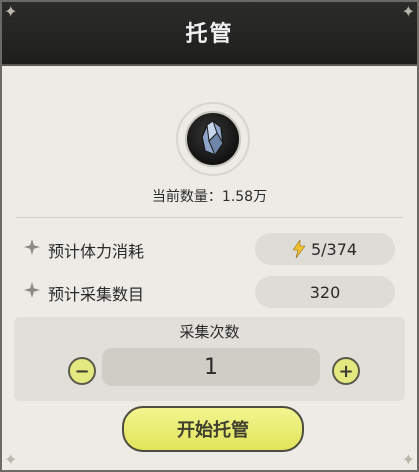 This screenshot has width=419, height=472. I want to click on stat-value-stamina: 5/374, so click(325, 249).